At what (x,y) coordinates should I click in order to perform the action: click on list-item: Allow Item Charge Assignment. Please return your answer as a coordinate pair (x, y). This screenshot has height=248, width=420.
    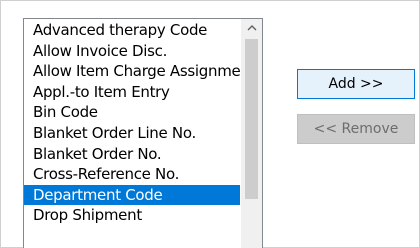
    Looking at the image, I should click on (132, 71).